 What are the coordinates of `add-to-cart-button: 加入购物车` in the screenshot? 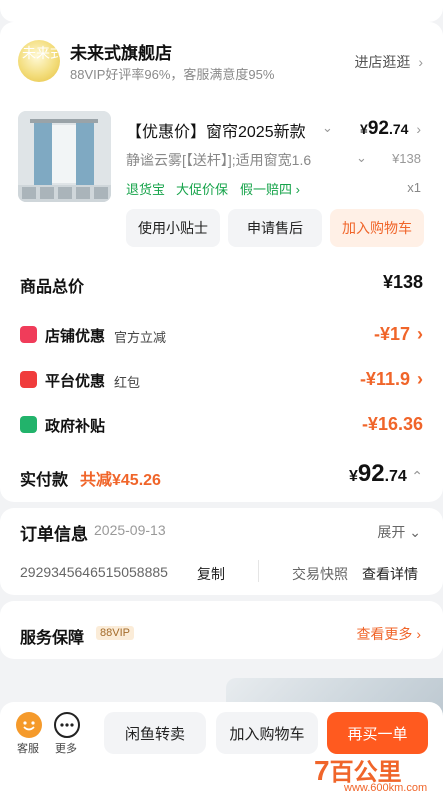 It's located at (377, 228).